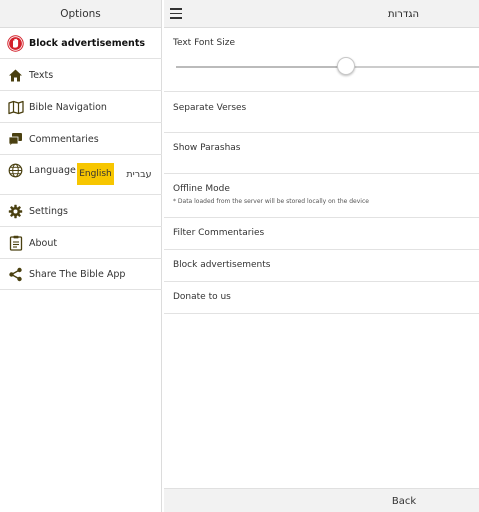  I want to click on options-title: Options, so click(80, 13).